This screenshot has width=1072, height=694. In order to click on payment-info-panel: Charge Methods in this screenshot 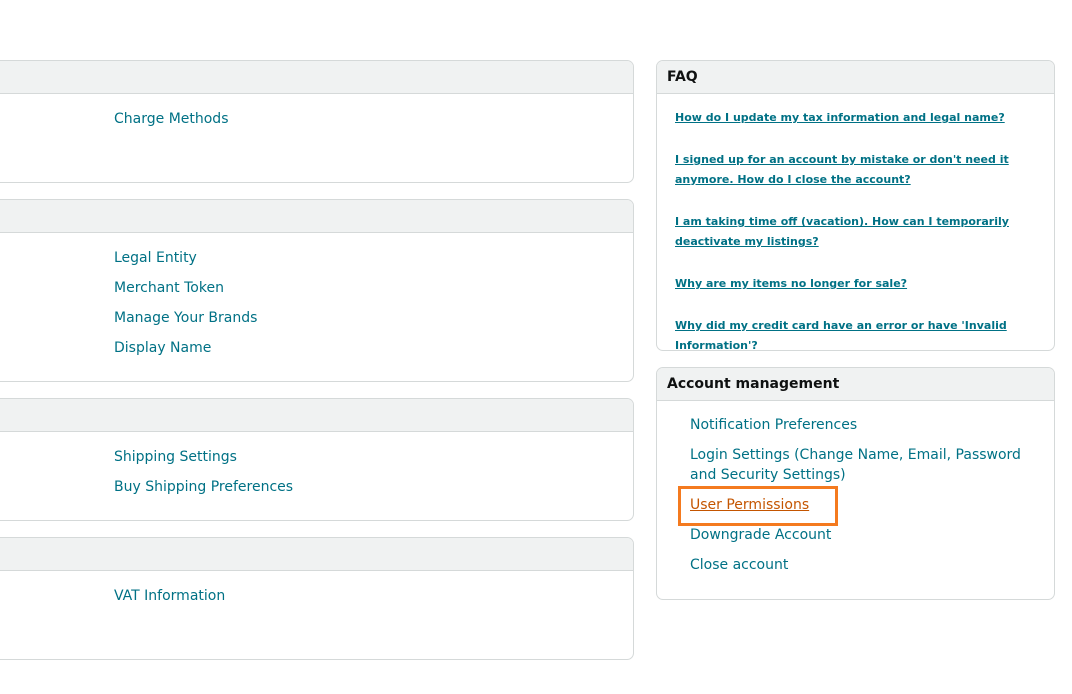, I will do `click(317, 121)`.